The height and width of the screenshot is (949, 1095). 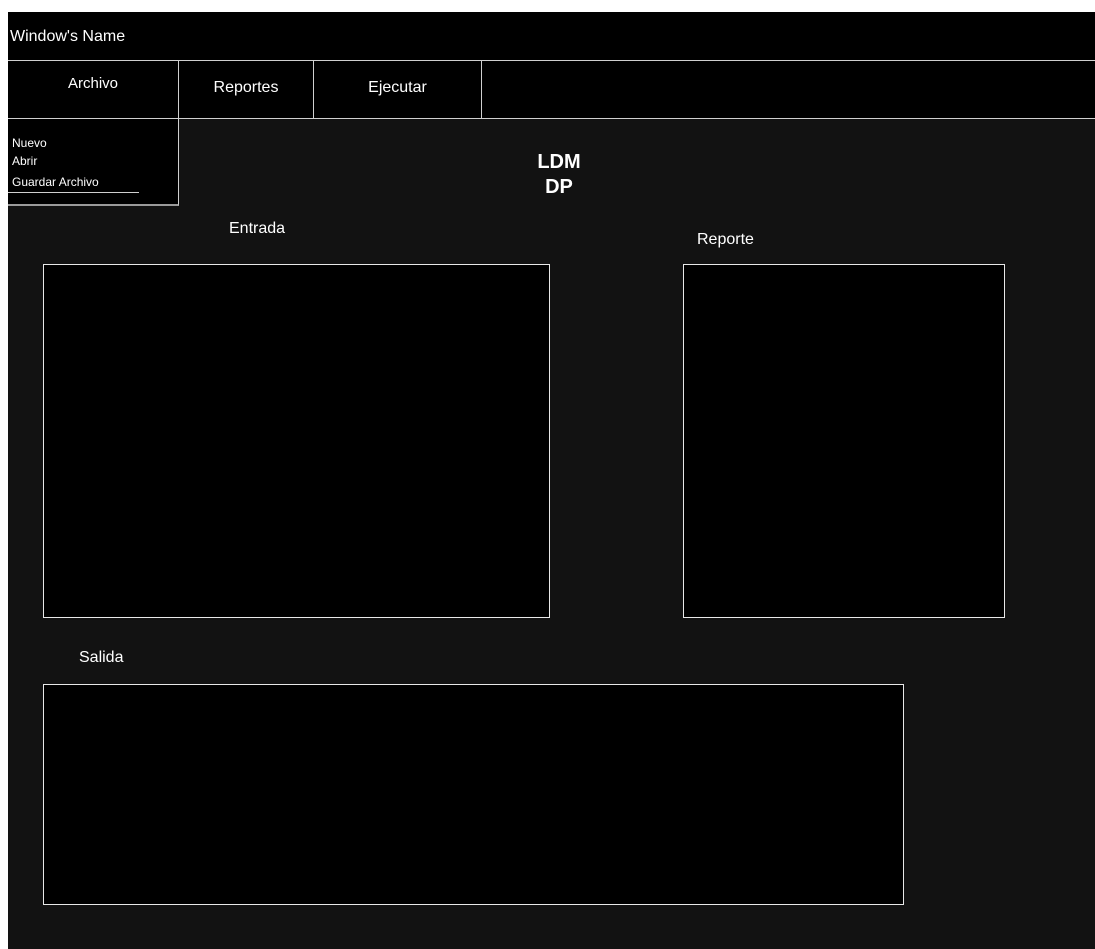 What do you see at coordinates (93, 162) in the screenshot?
I see `archivo-dropdown-menu: Nuevo Abrir Guardar Archivo` at bounding box center [93, 162].